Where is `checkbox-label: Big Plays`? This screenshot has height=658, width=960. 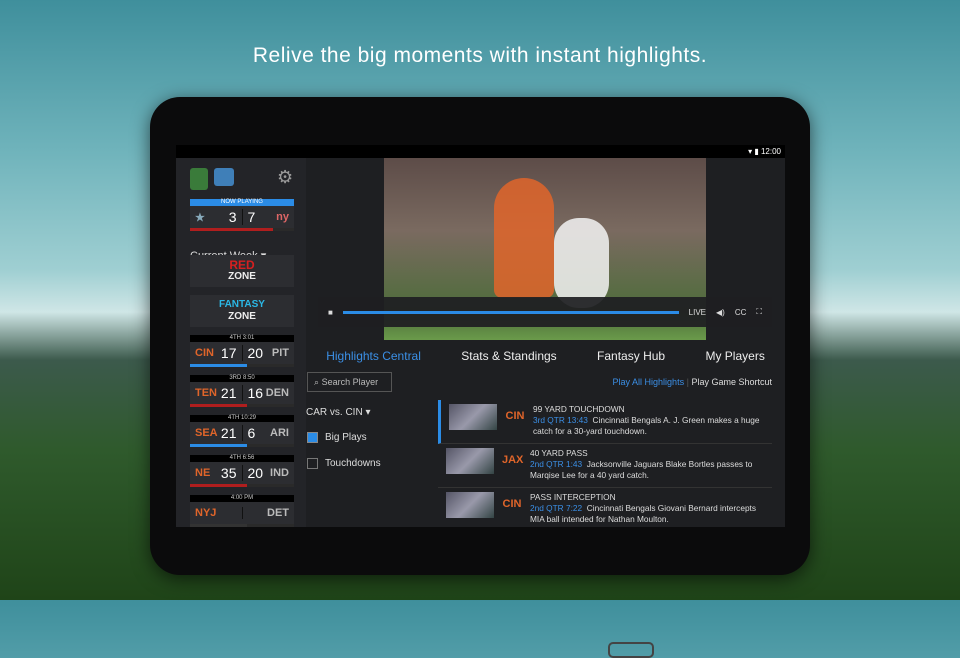 checkbox-label: Big Plays is located at coordinates (346, 437).